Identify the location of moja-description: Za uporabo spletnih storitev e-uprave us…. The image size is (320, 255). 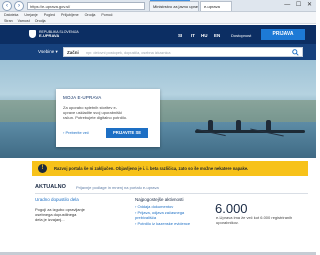
(95, 112).